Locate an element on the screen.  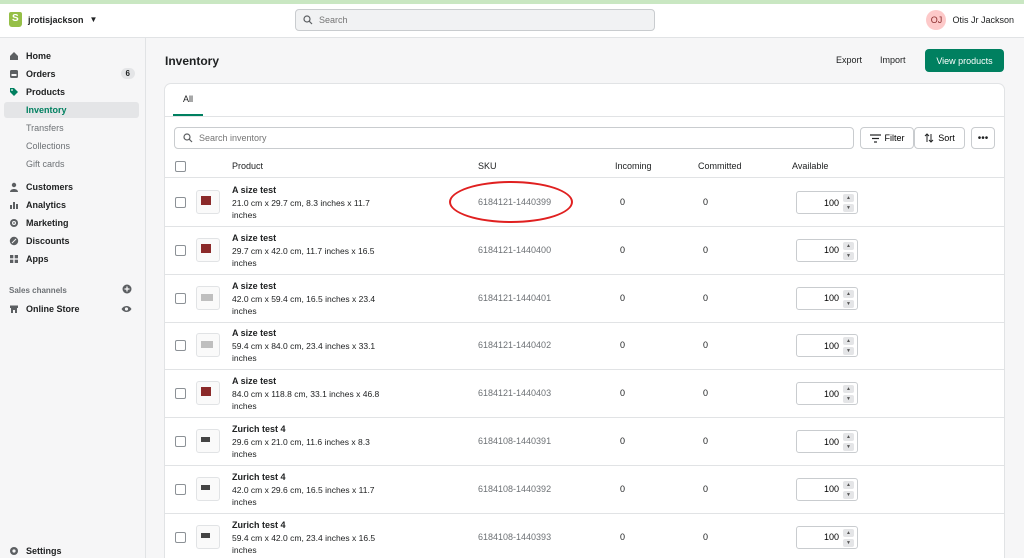
user-menu: OJ Otis Jr Jackson is located at coordinates (970, 20).